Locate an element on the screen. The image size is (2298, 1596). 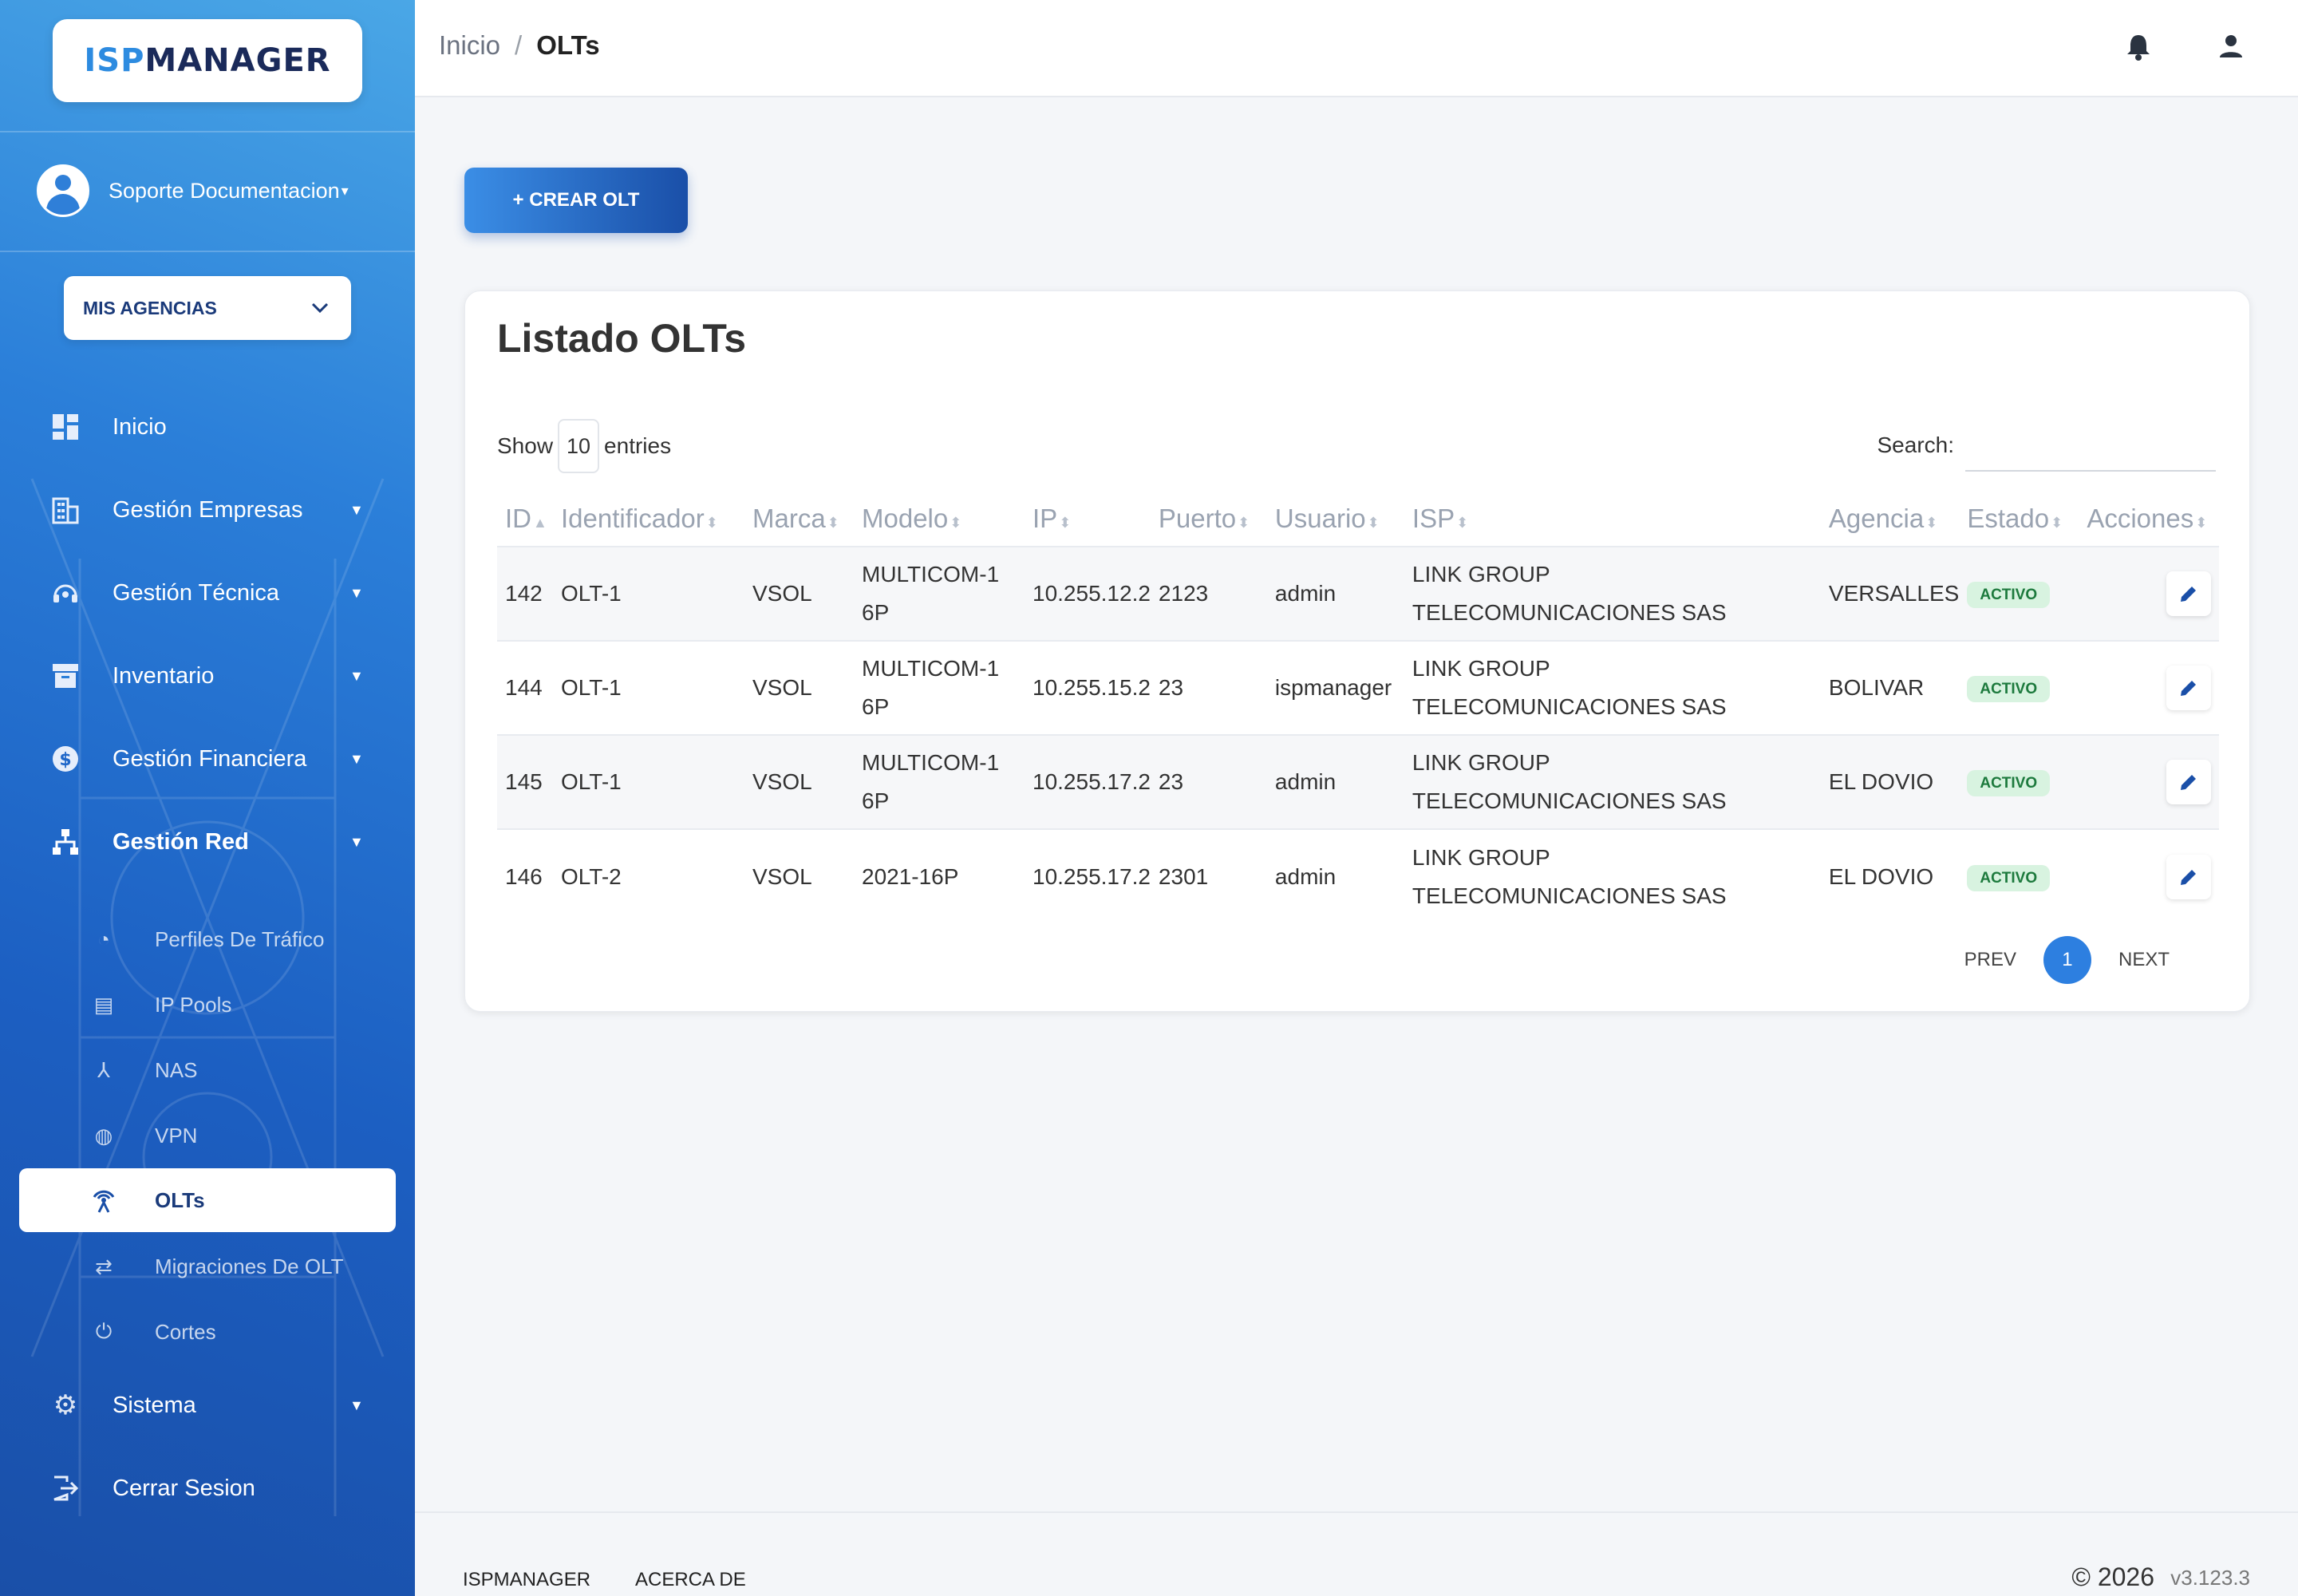
user-icon is located at coordinates (2231, 46).